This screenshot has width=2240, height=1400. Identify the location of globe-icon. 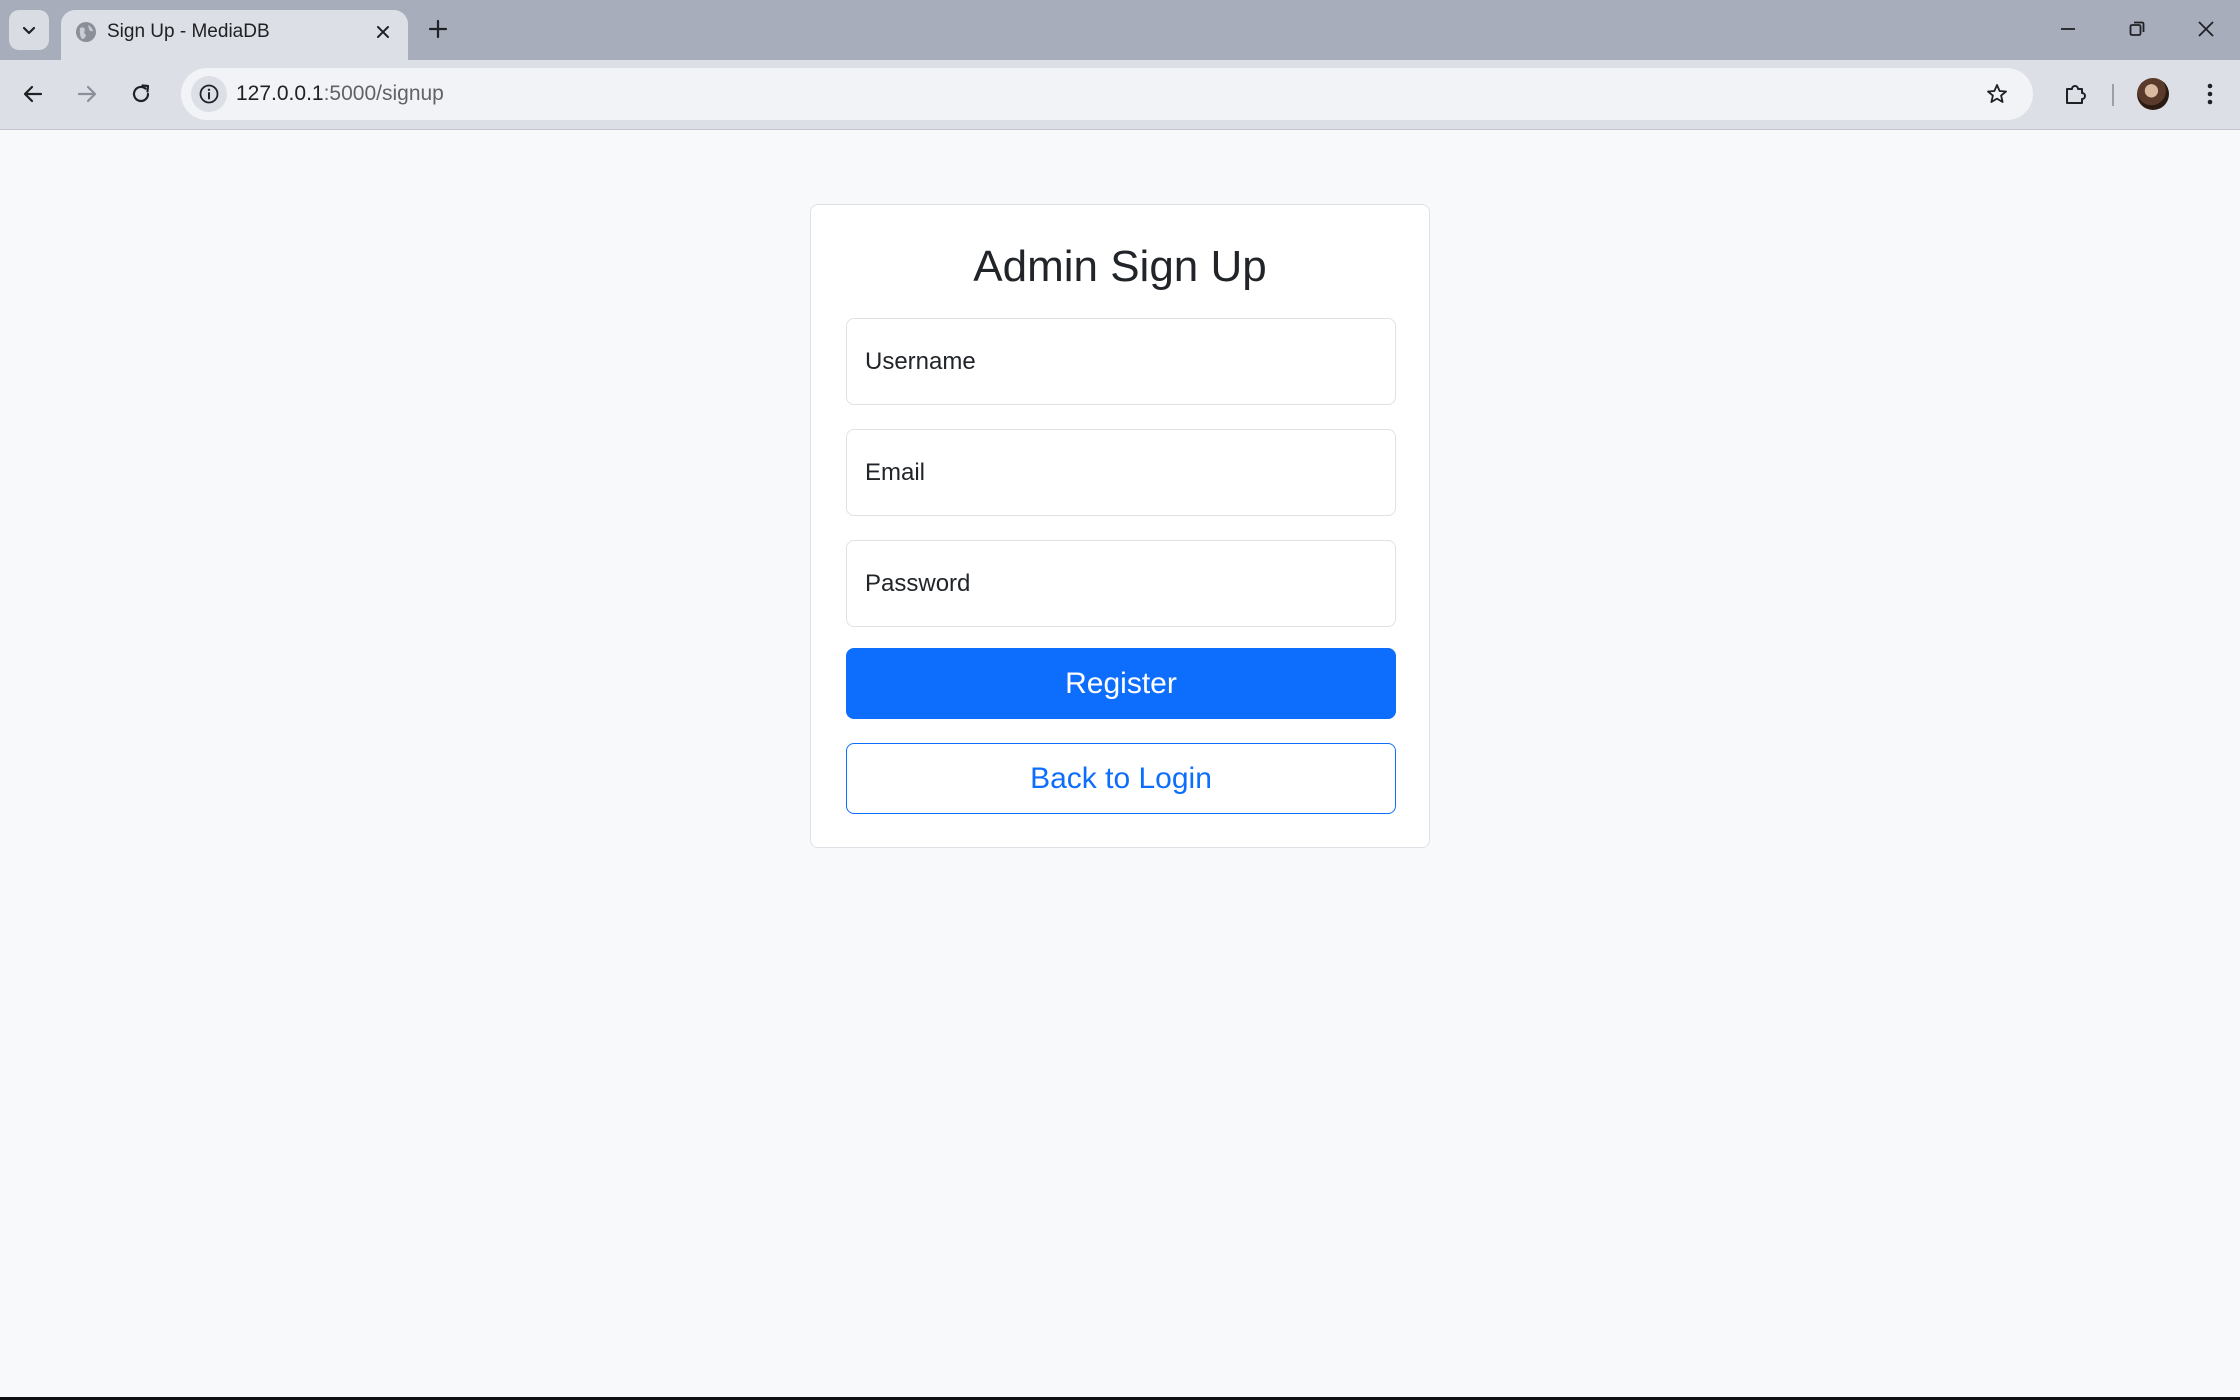
(86, 32).